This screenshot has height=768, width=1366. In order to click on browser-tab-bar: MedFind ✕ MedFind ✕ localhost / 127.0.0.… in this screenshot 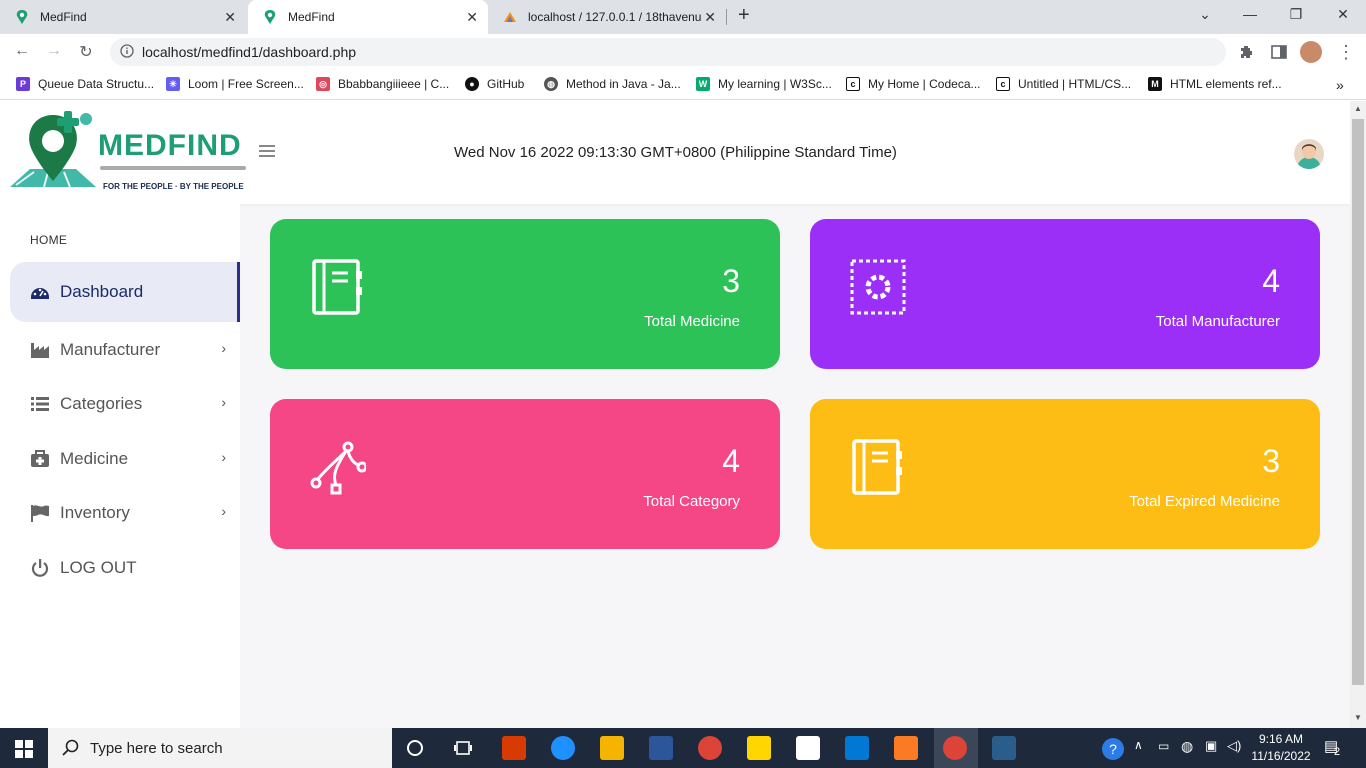, I will do `click(683, 17)`.